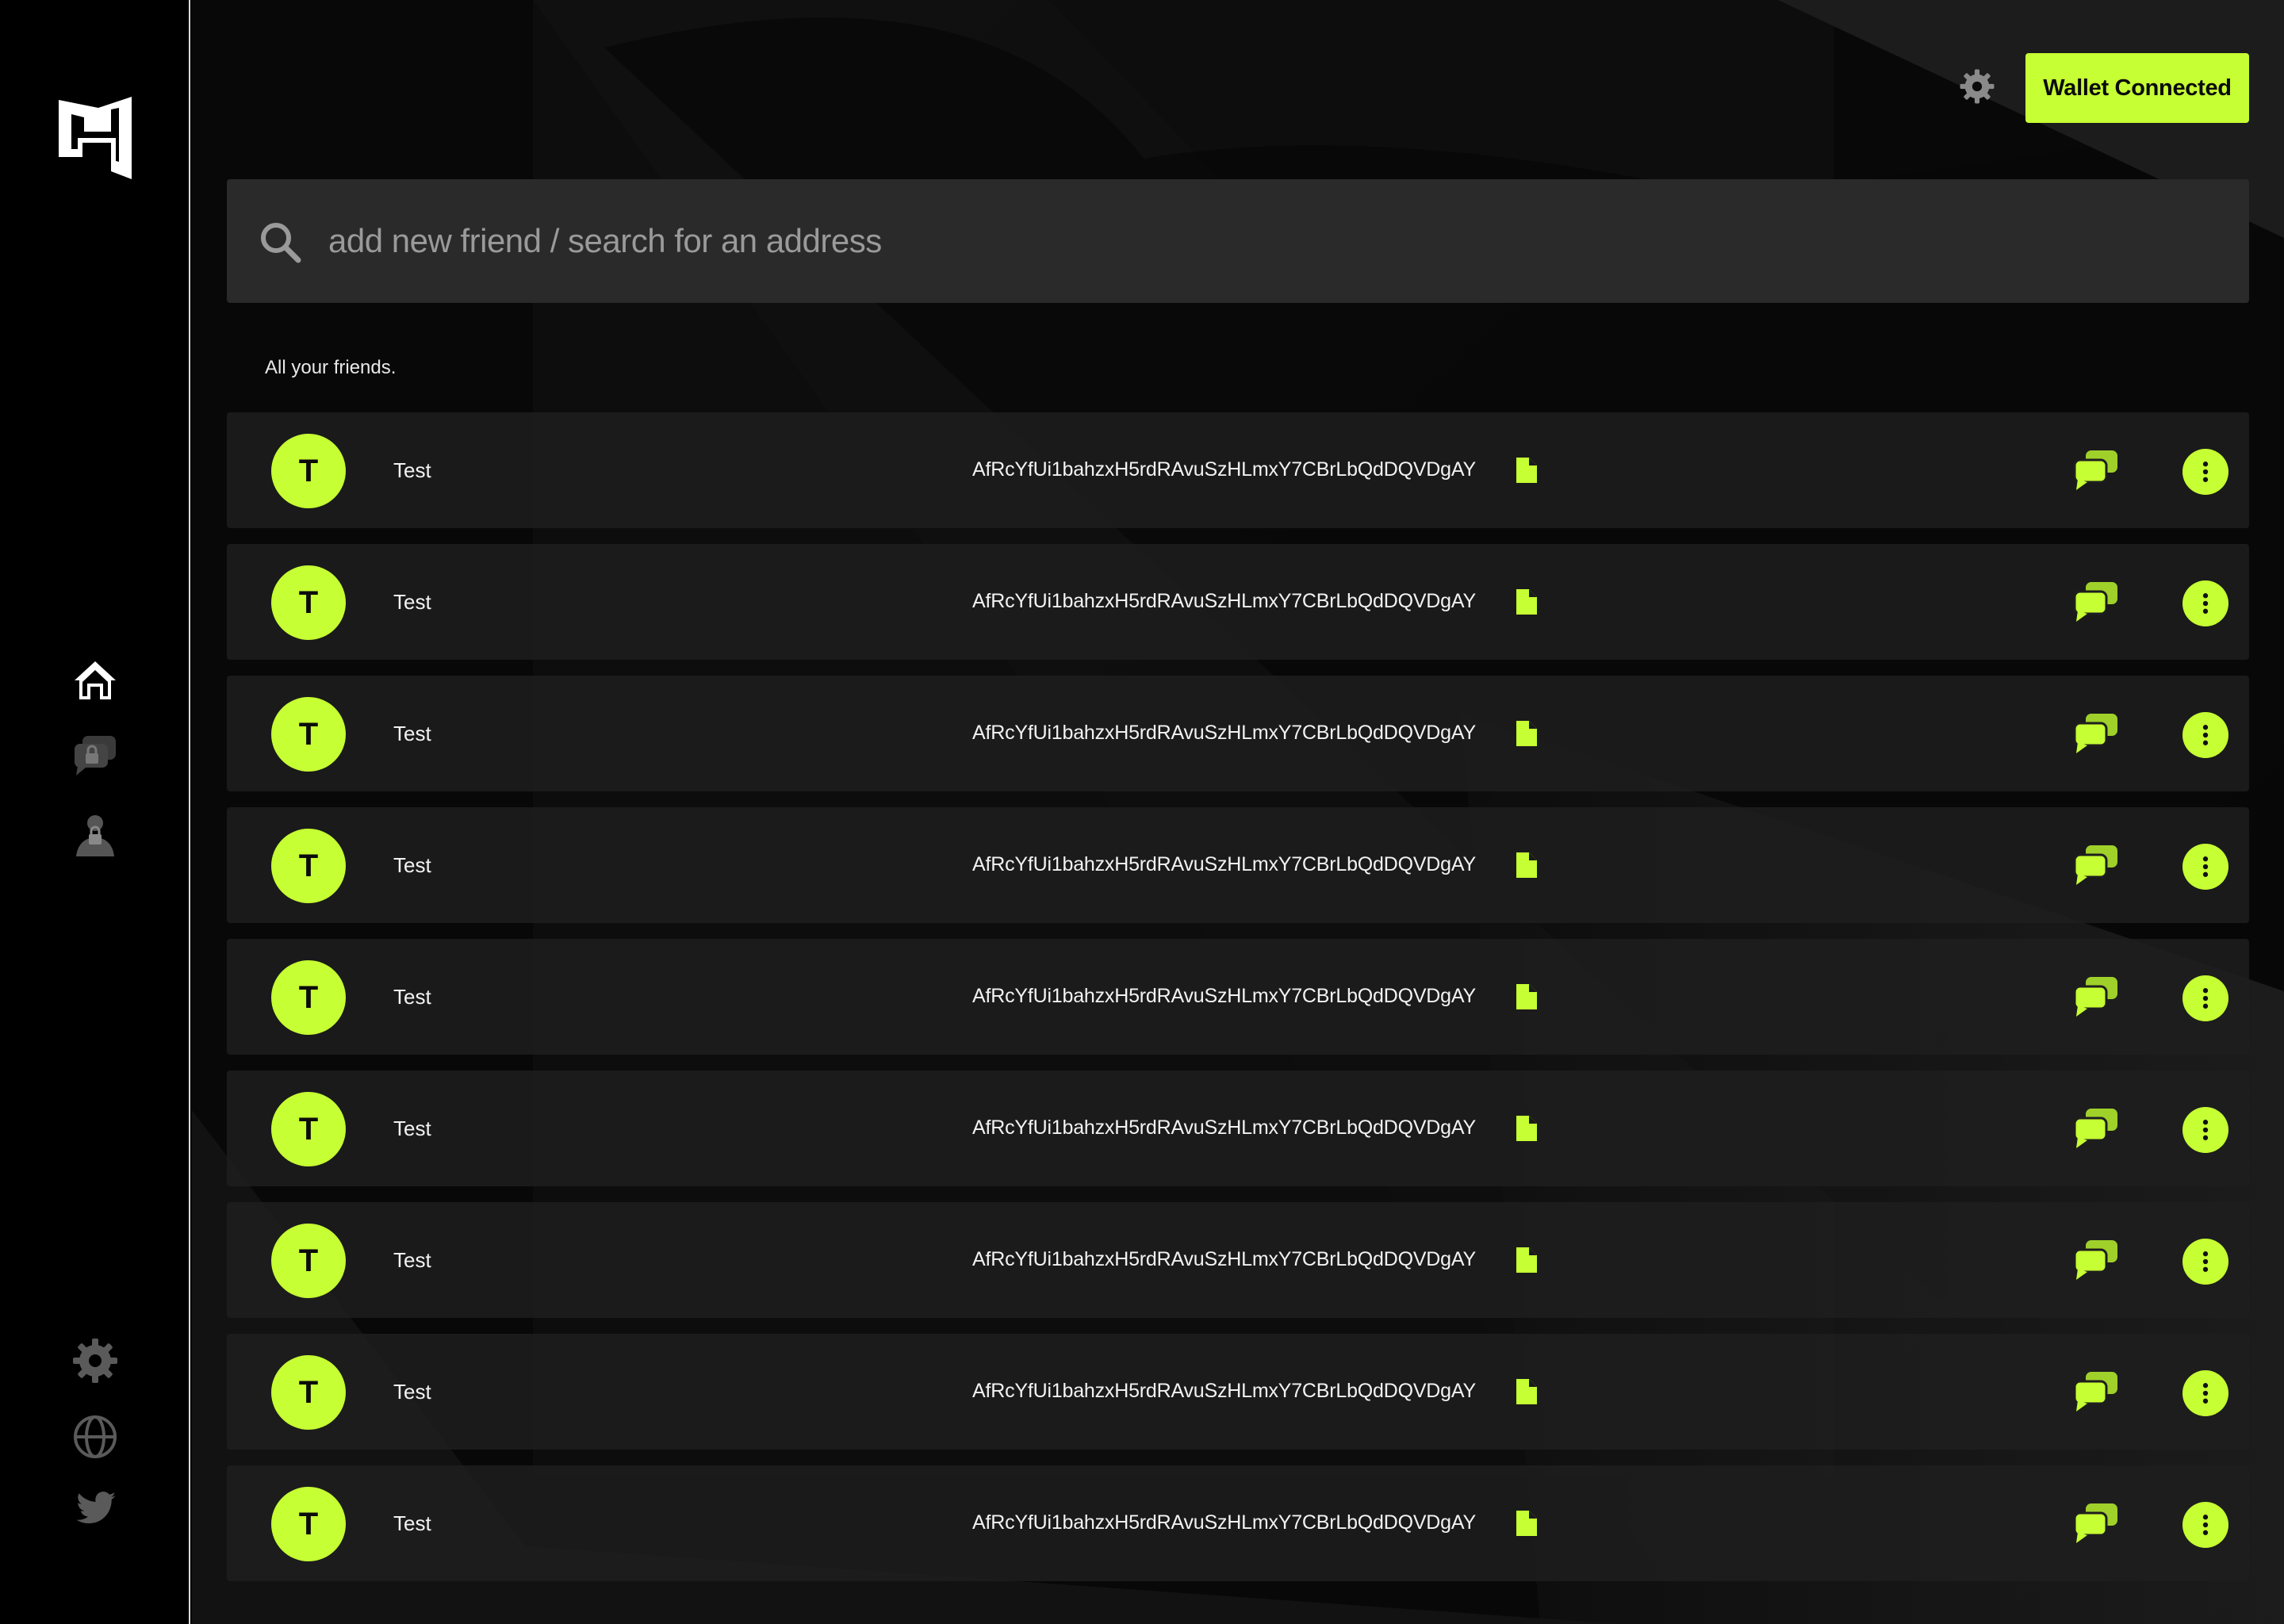 This screenshot has width=2284, height=1624. I want to click on search-input, so click(1270, 241).